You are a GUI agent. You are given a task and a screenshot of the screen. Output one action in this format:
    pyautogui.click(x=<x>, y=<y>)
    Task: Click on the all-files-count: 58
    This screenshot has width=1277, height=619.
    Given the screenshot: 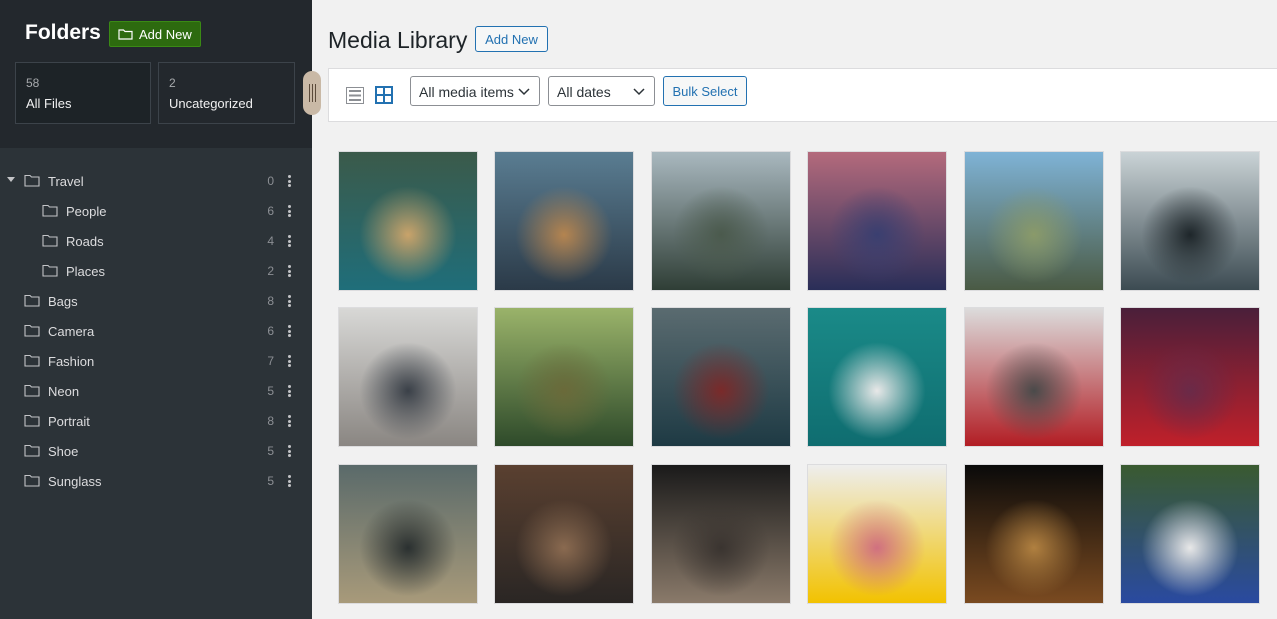 What is the action you would take?
    pyautogui.click(x=33, y=83)
    